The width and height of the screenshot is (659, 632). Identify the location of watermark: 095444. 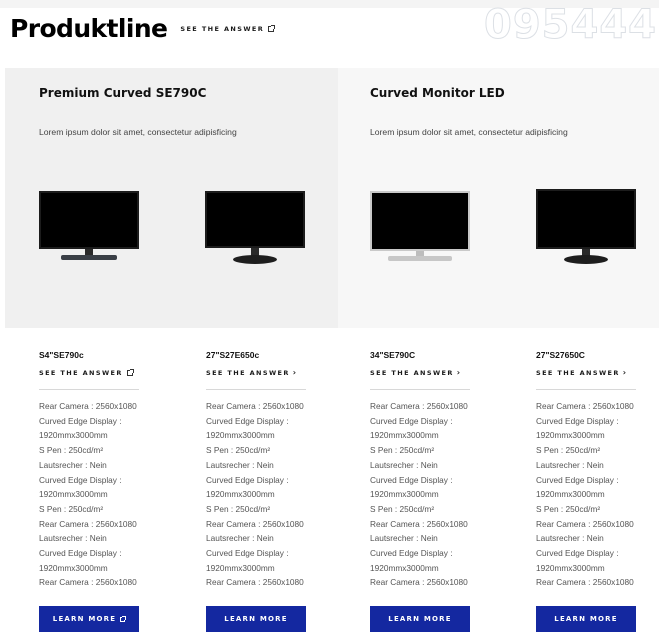
(570, 25).